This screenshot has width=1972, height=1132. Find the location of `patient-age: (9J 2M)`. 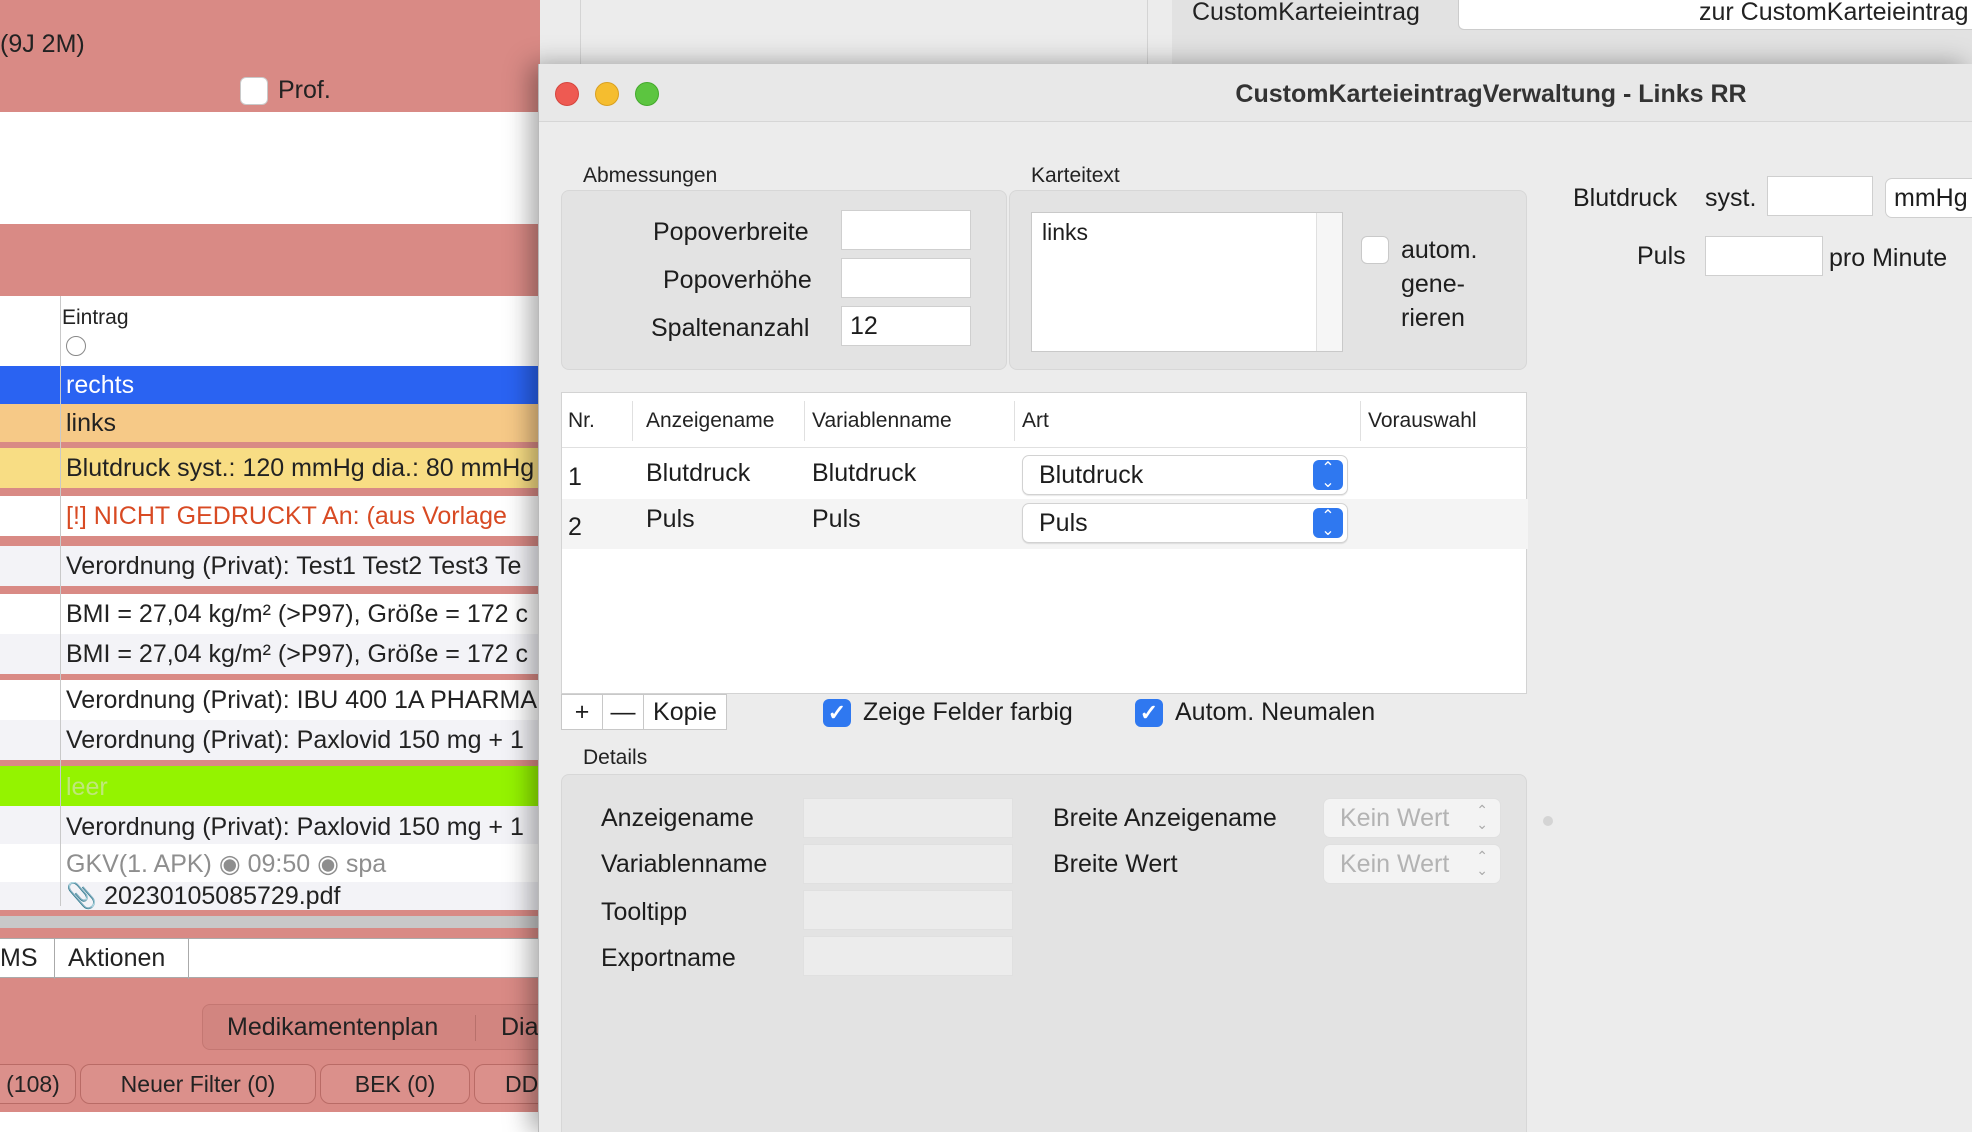

patient-age: (9J 2M) is located at coordinates (42, 44).